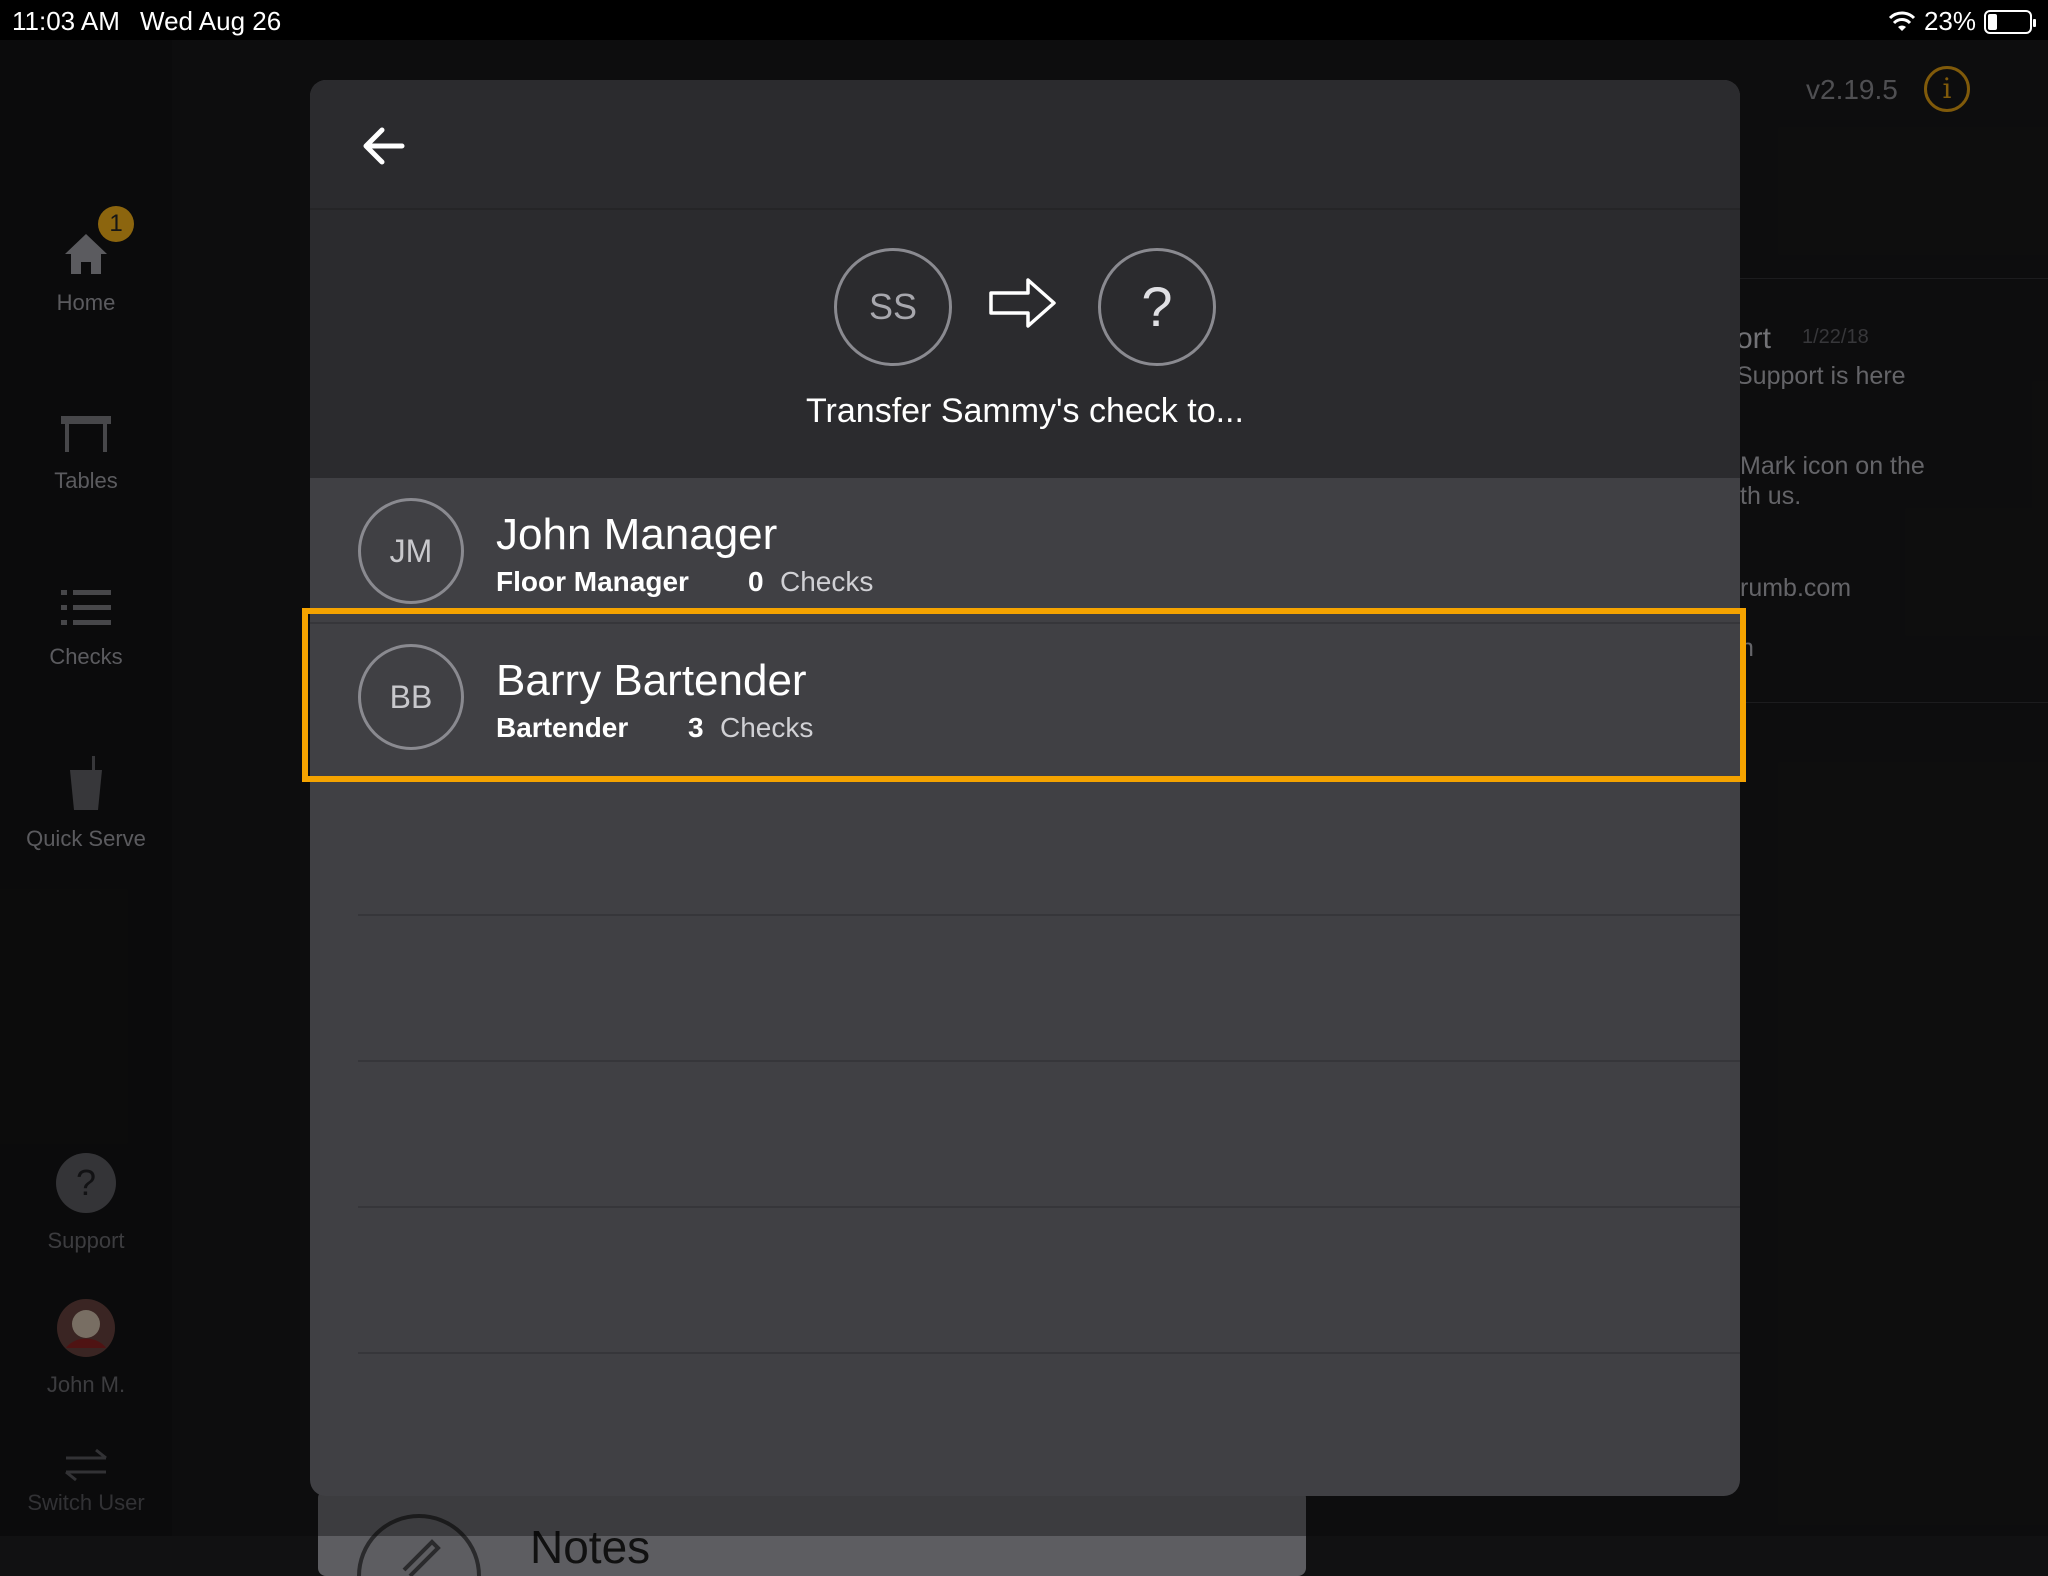 This screenshot has width=2048, height=1576. What do you see at coordinates (1025, 551) in the screenshot?
I see `employee-row: JM John Manager Floor Manager 0 Checks` at bounding box center [1025, 551].